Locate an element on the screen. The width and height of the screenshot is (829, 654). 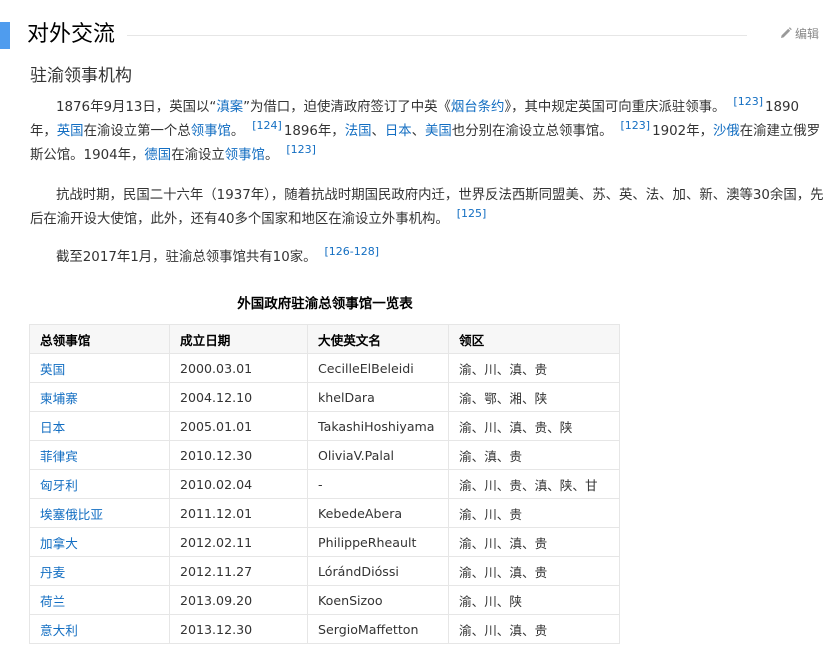
citation-link: [126-128] is located at coordinates (352, 251).